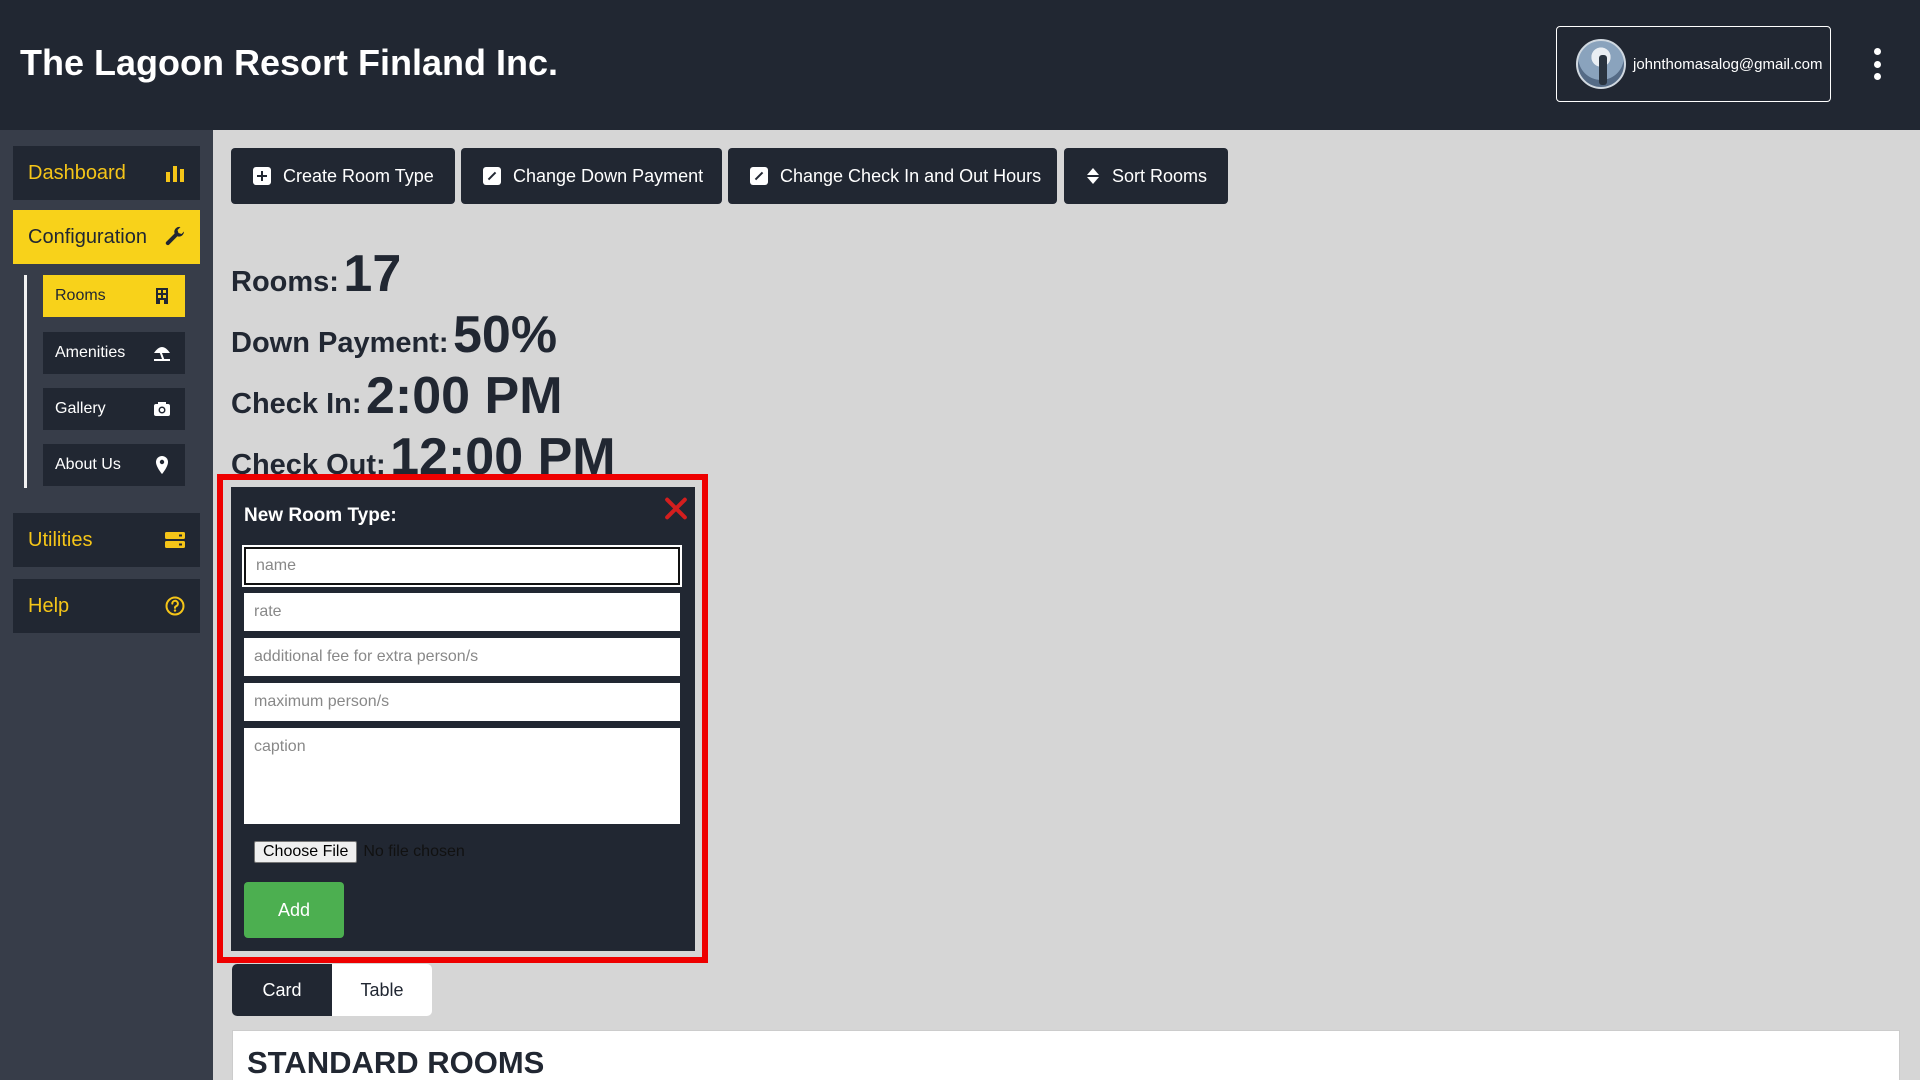  What do you see at coordinates (175, 540) in the screenshot?
I see `server-icon` at bounding box center [175, 540].